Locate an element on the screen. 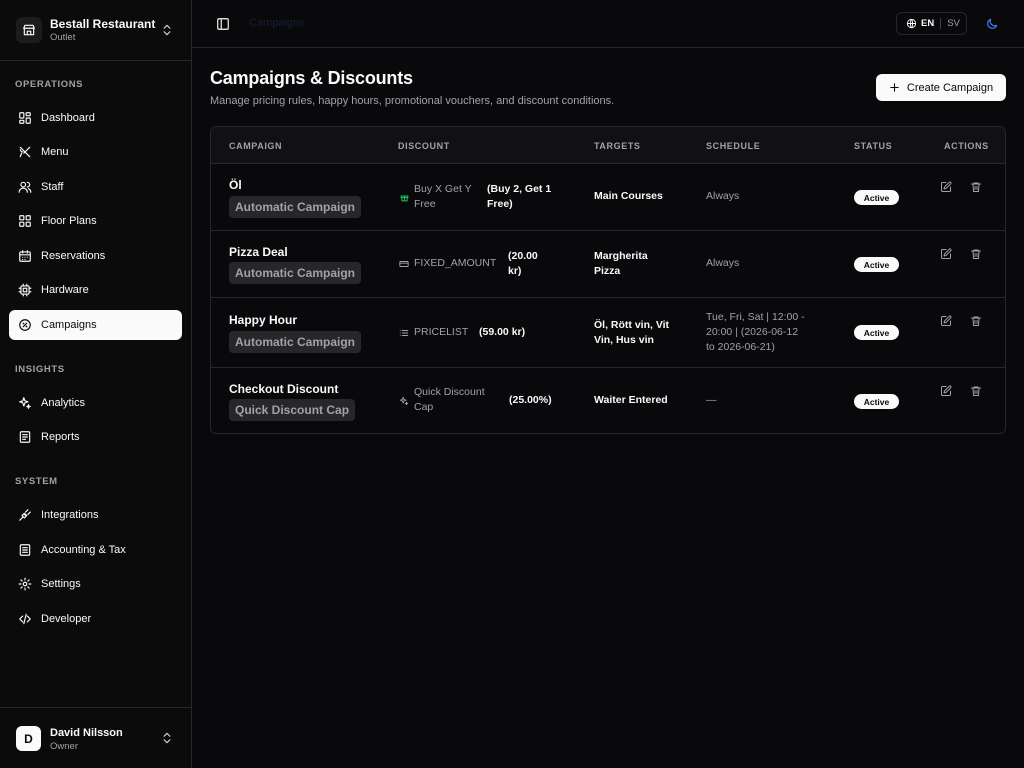 The height and width of the screenshot is (768, 1024). sidebar-item-menu: Menu is located at coordinates (95, 152).